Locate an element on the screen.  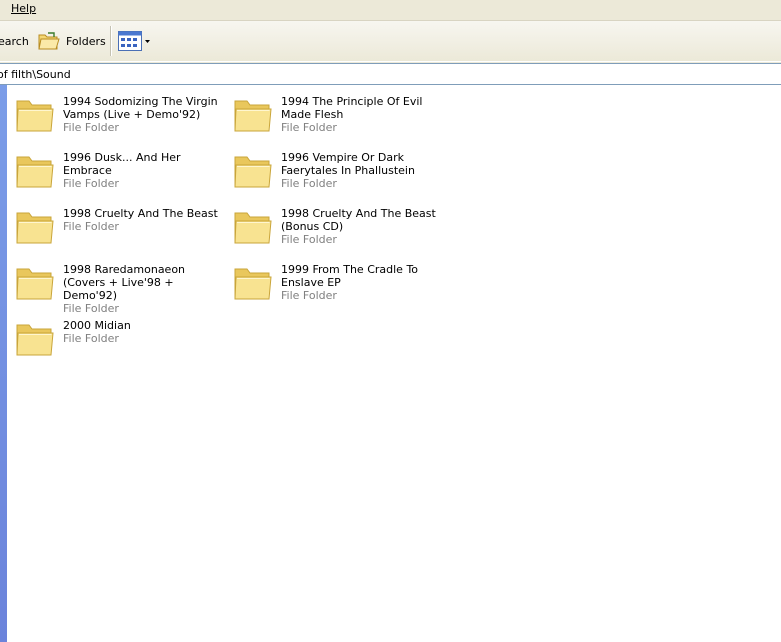
folder-item: 2000 Midian File Folder is located at coordinates (122, 345).